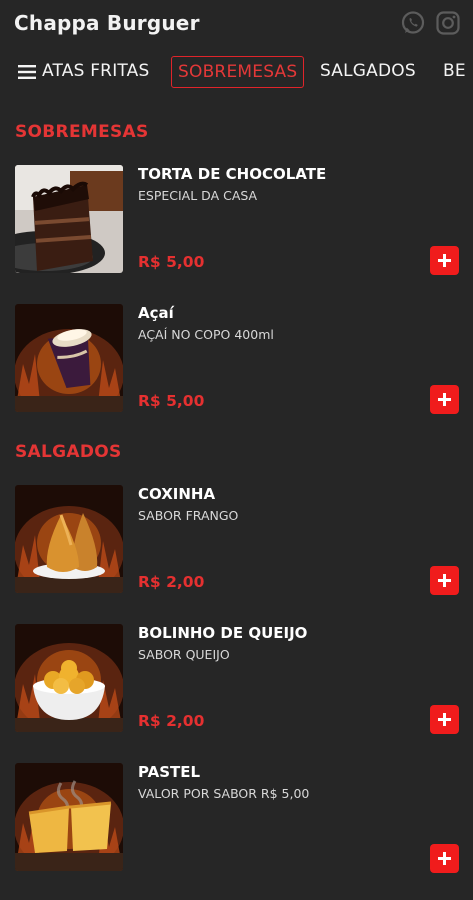  What do you see at coordinates (223, 633) in the screenshot?
I see `item-name: BOLINHO DE QUEIJO` at bounding box center [223, 633].